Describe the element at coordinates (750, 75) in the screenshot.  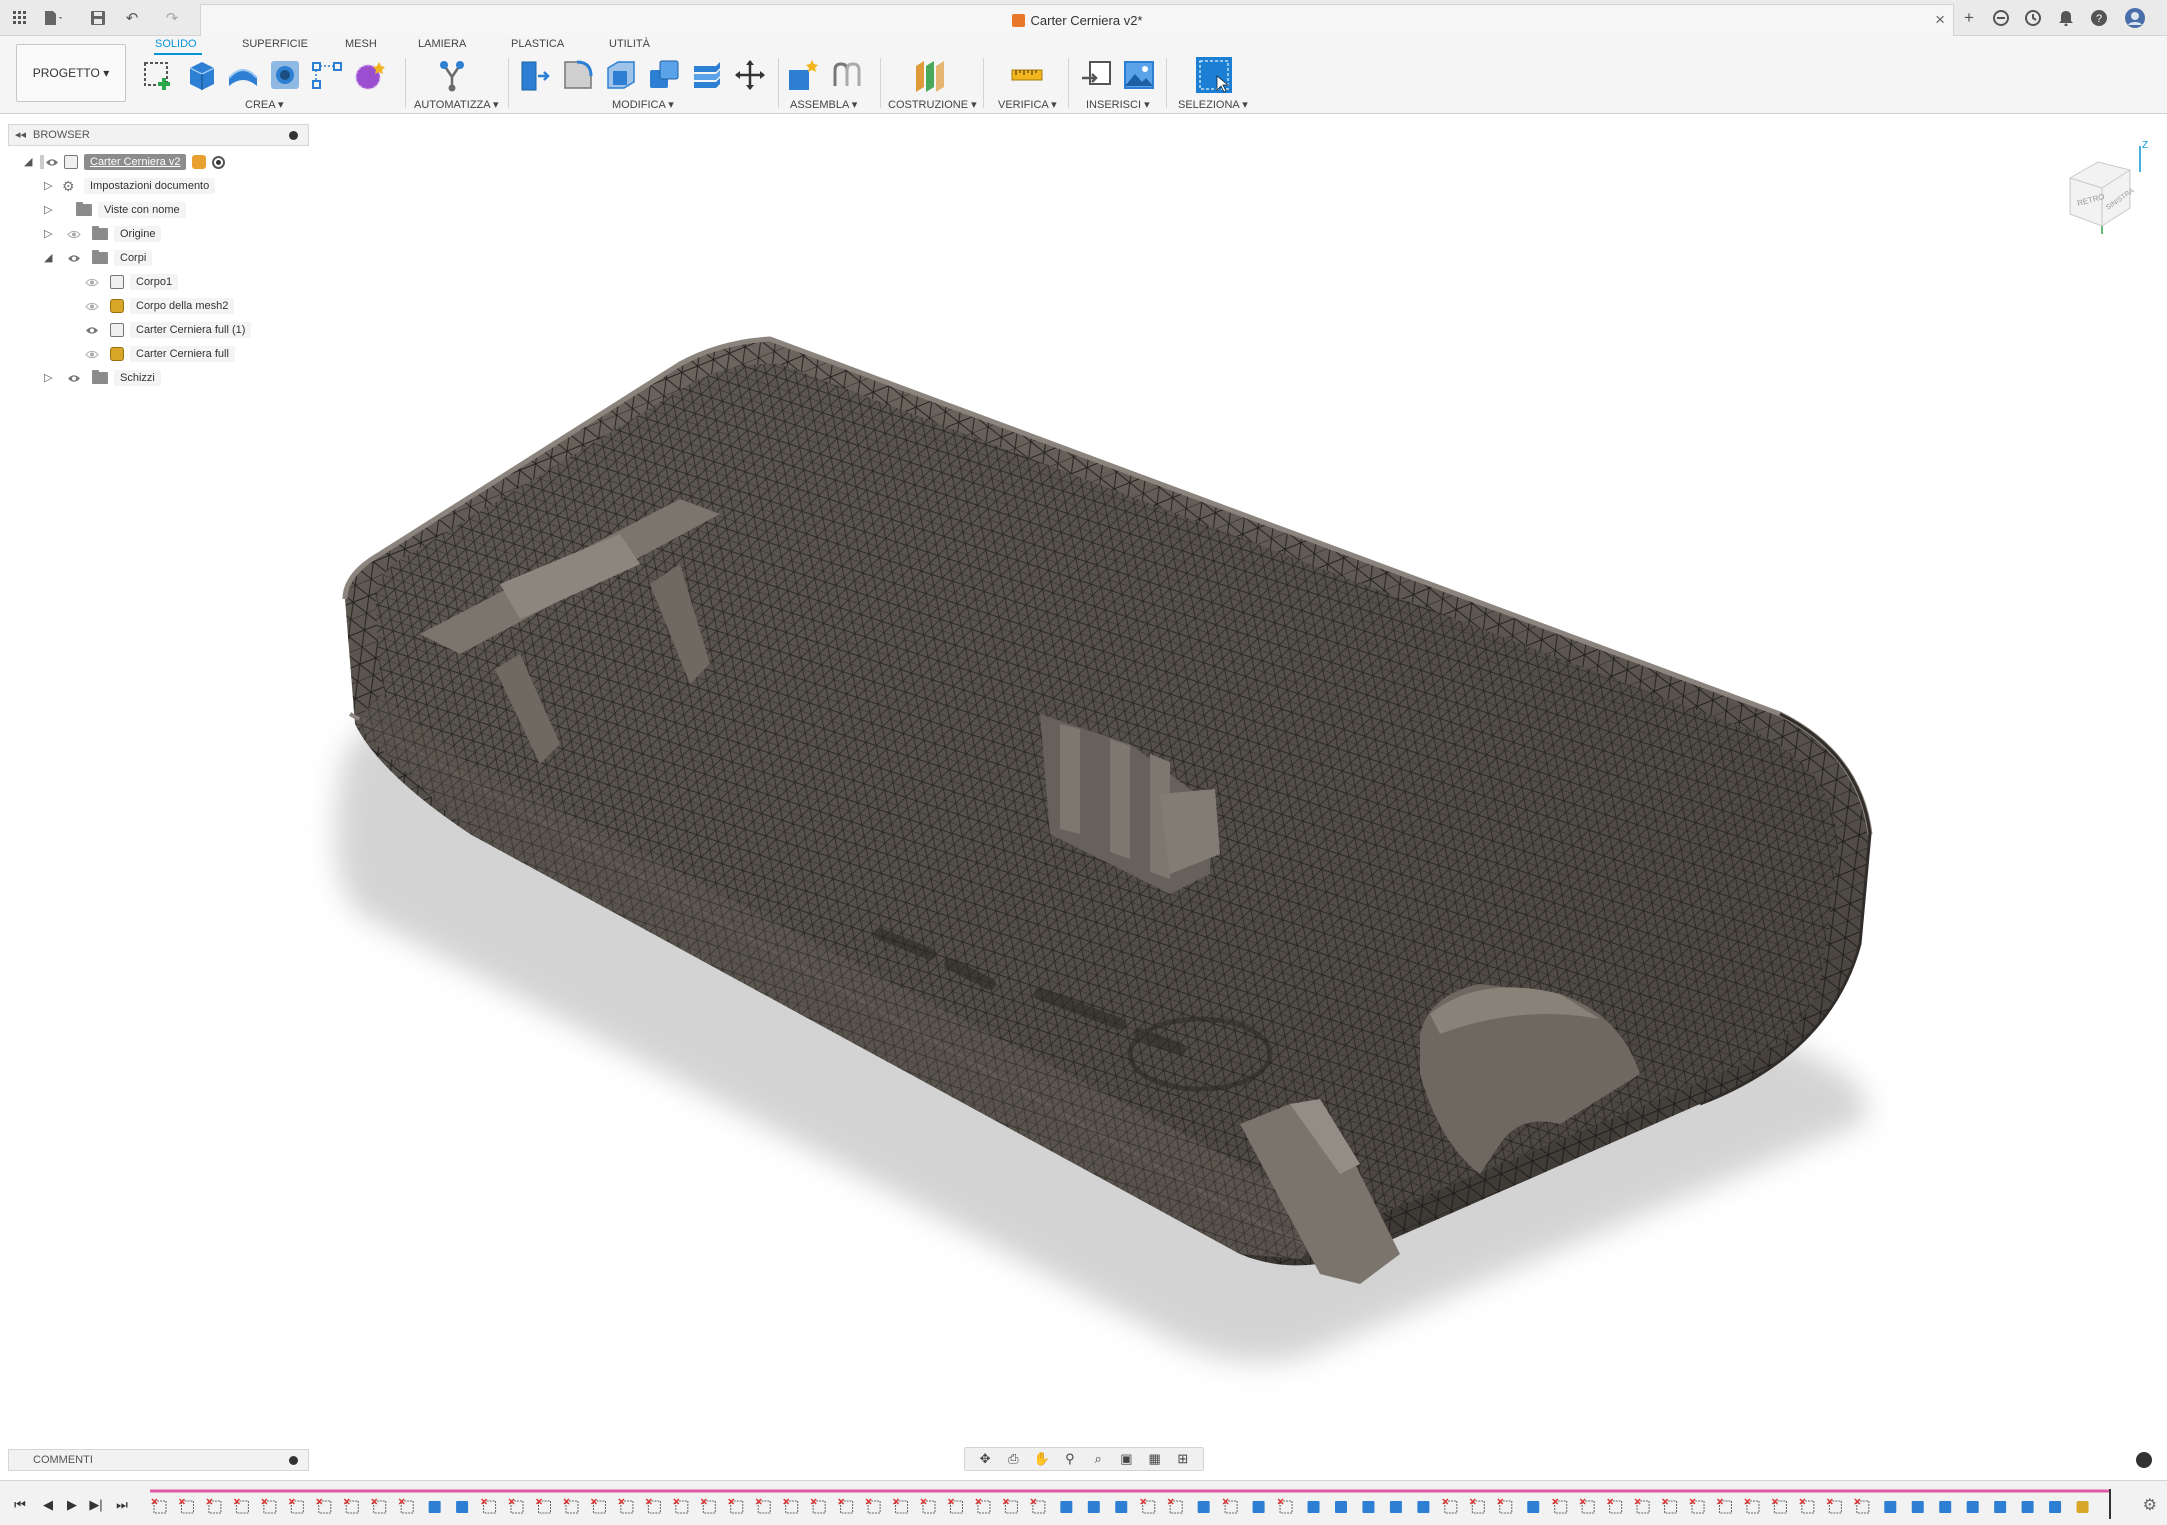
I see `move-copy-icon` at that location.